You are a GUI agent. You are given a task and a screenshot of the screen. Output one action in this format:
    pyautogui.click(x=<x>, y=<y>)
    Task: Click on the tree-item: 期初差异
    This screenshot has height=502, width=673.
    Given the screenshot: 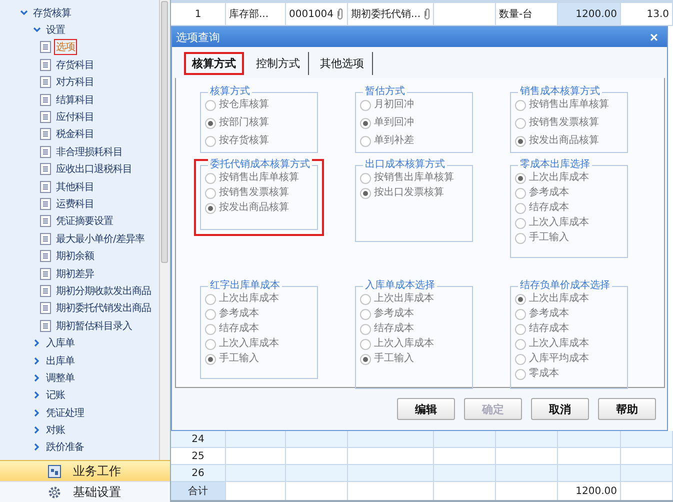 What is the action you would take?
    pyautogui.click(x=75, y=274)
    